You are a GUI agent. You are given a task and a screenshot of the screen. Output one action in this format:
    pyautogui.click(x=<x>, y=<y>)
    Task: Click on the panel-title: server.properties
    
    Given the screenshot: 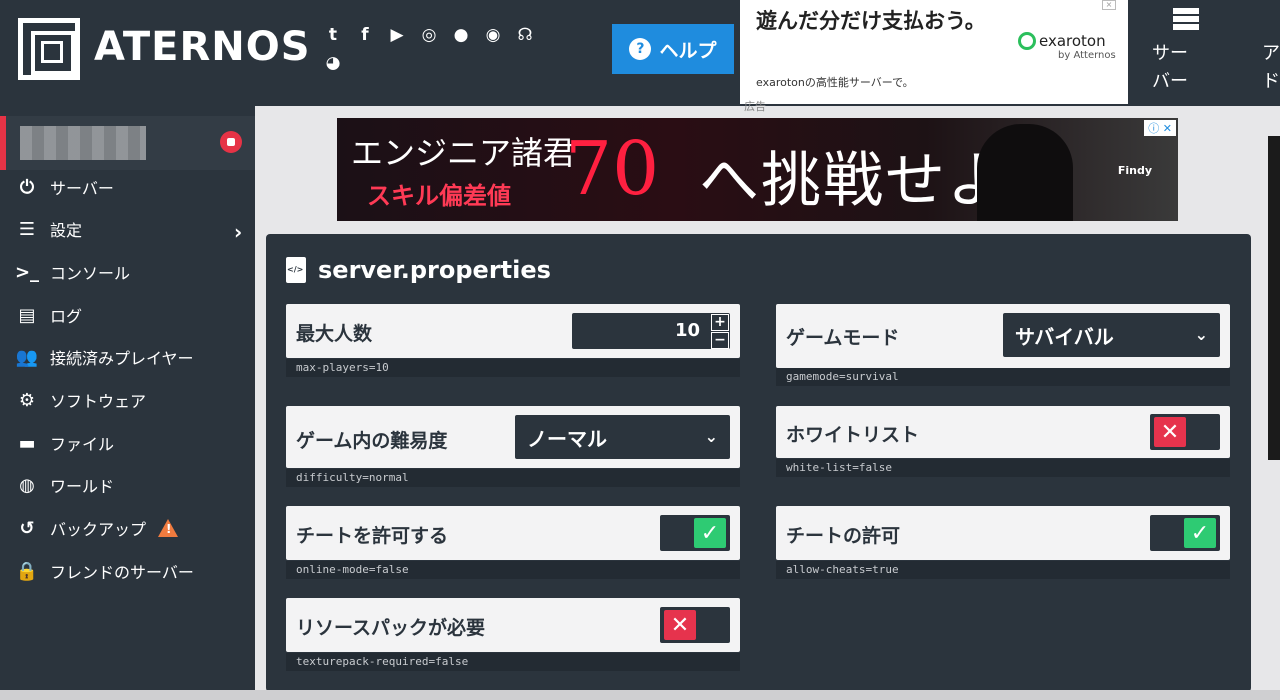 What is the action you would take?
    pyautogui.click(x=418, y=270)
    